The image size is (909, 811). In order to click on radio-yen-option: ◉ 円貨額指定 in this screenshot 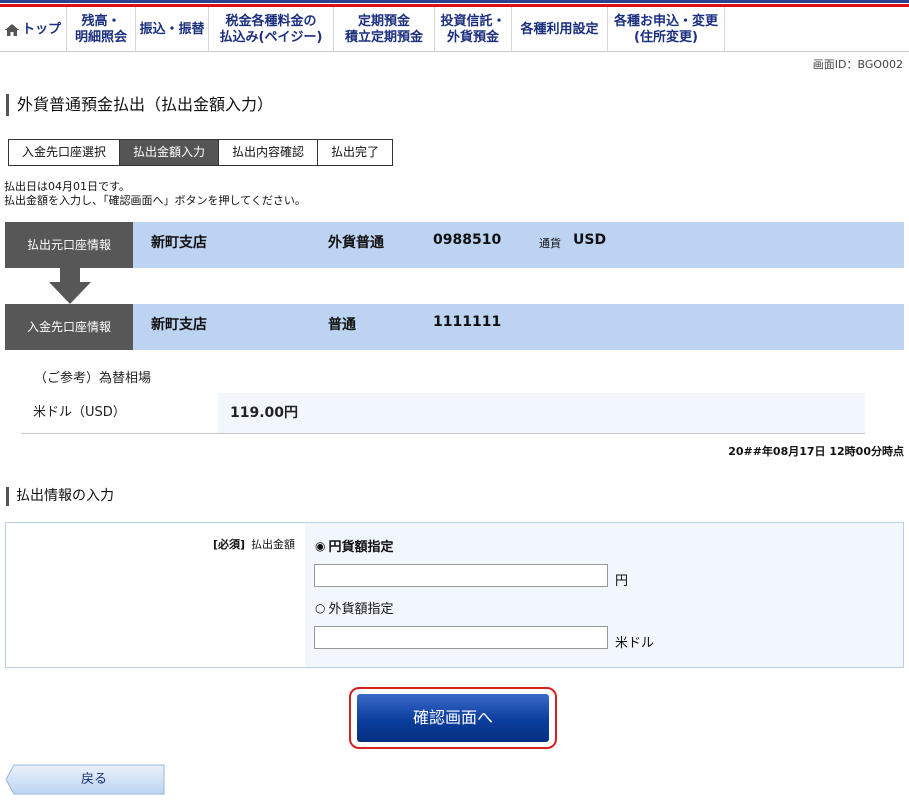, I will do `click(354, 546)`.